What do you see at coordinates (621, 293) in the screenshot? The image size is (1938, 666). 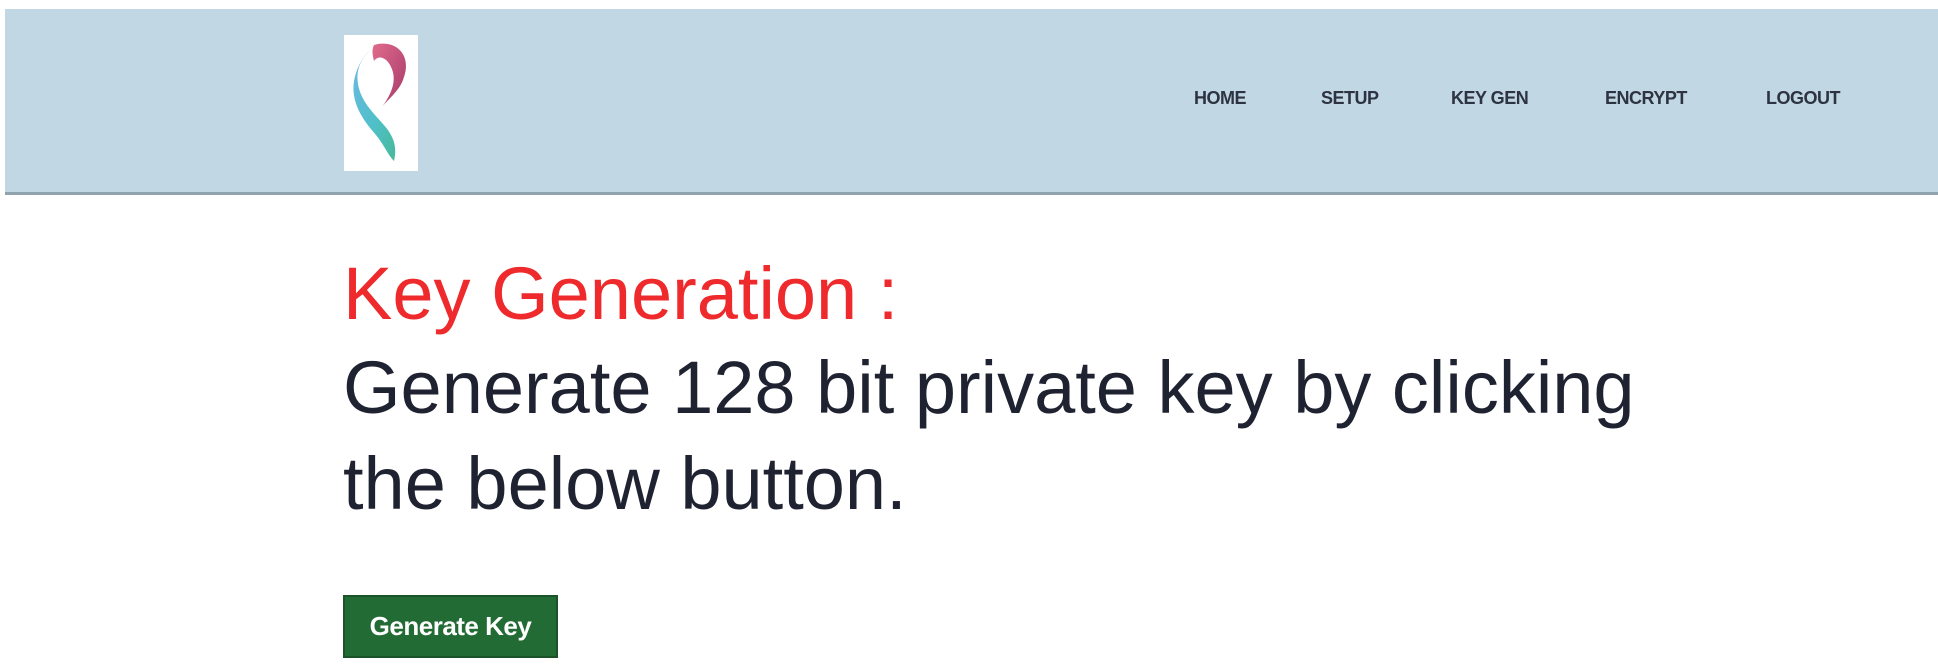 I see `page-title: Key Generation :` at bounding box center [621, 293].